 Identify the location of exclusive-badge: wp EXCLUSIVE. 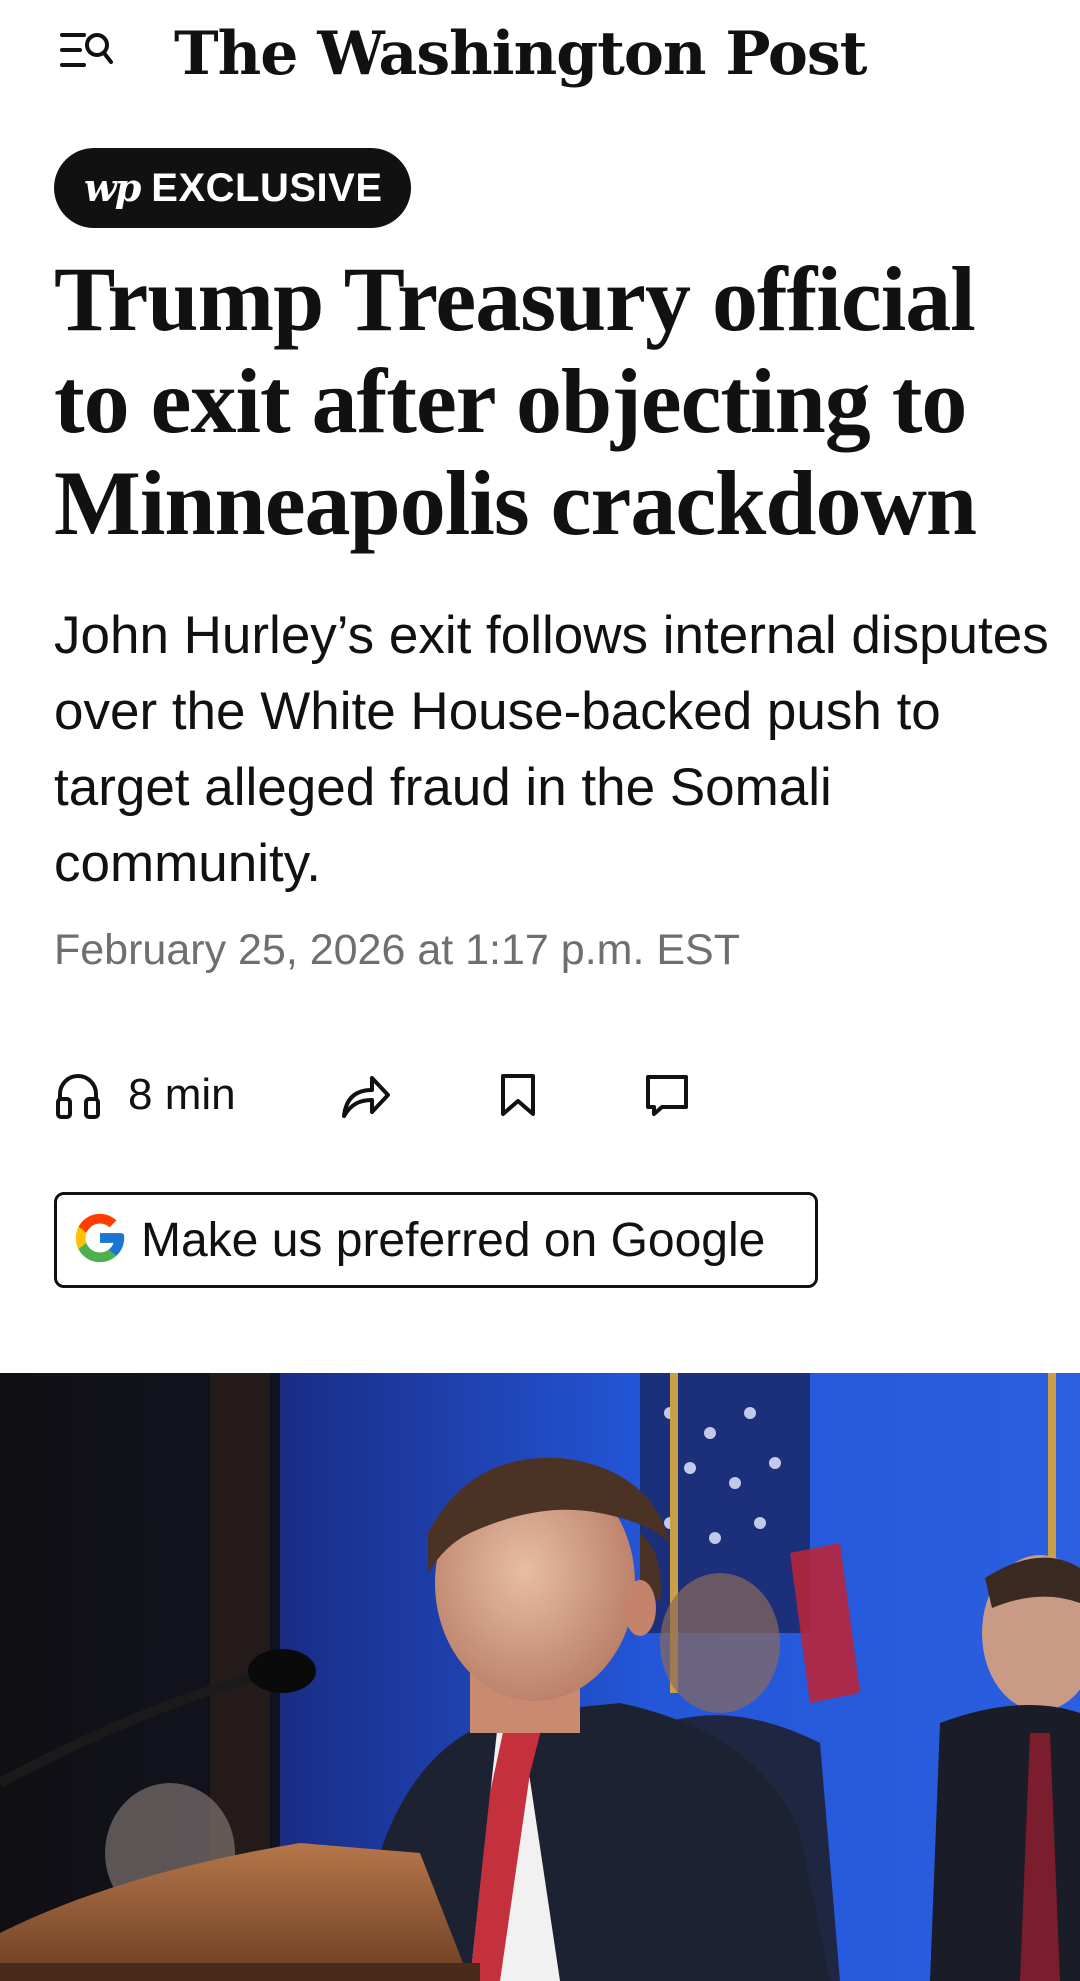
(232, 188).